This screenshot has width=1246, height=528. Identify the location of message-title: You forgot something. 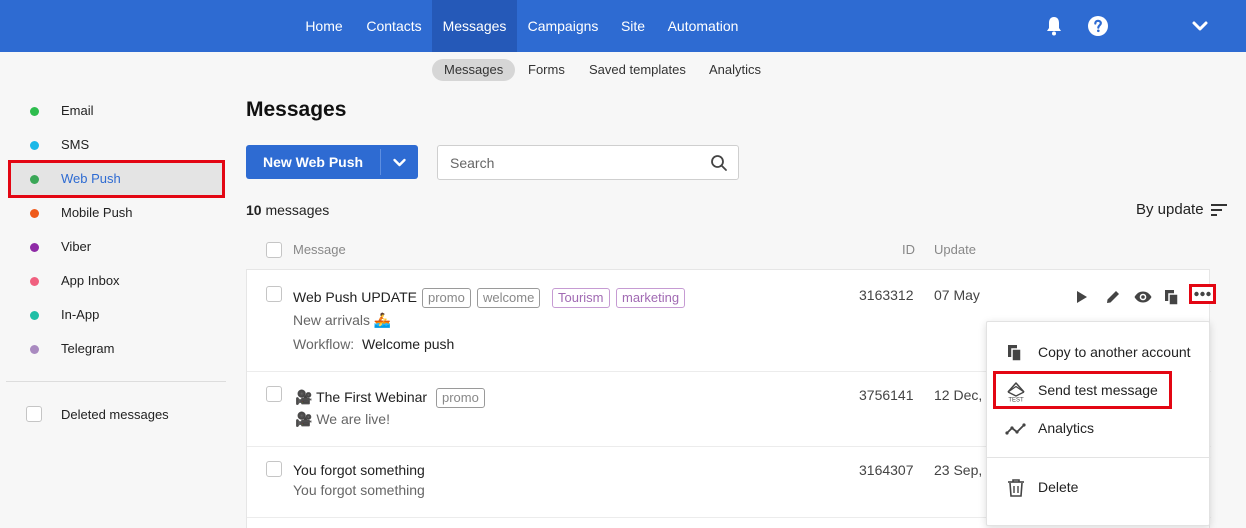
(359, 470).